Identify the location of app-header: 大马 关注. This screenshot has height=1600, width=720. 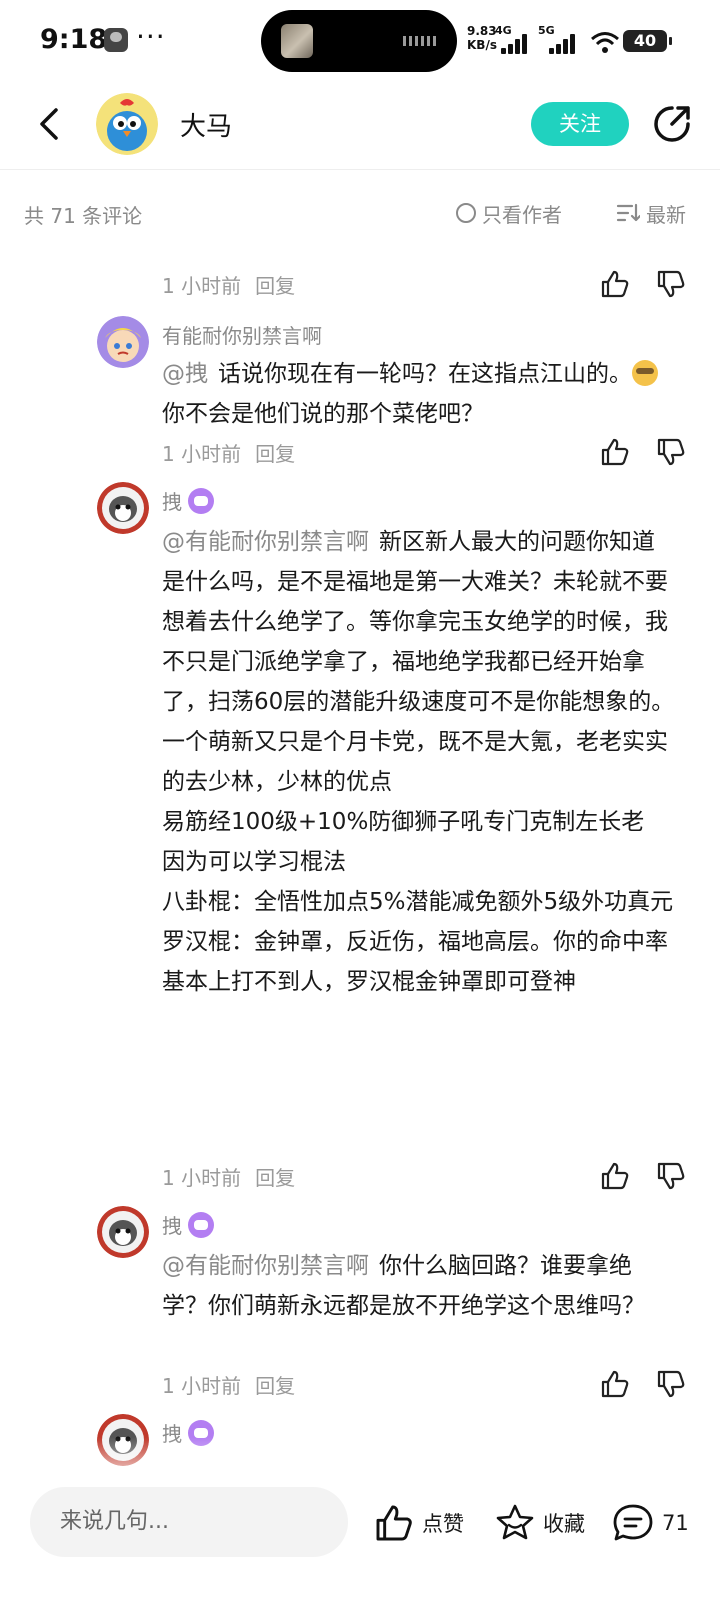
(360, 127).